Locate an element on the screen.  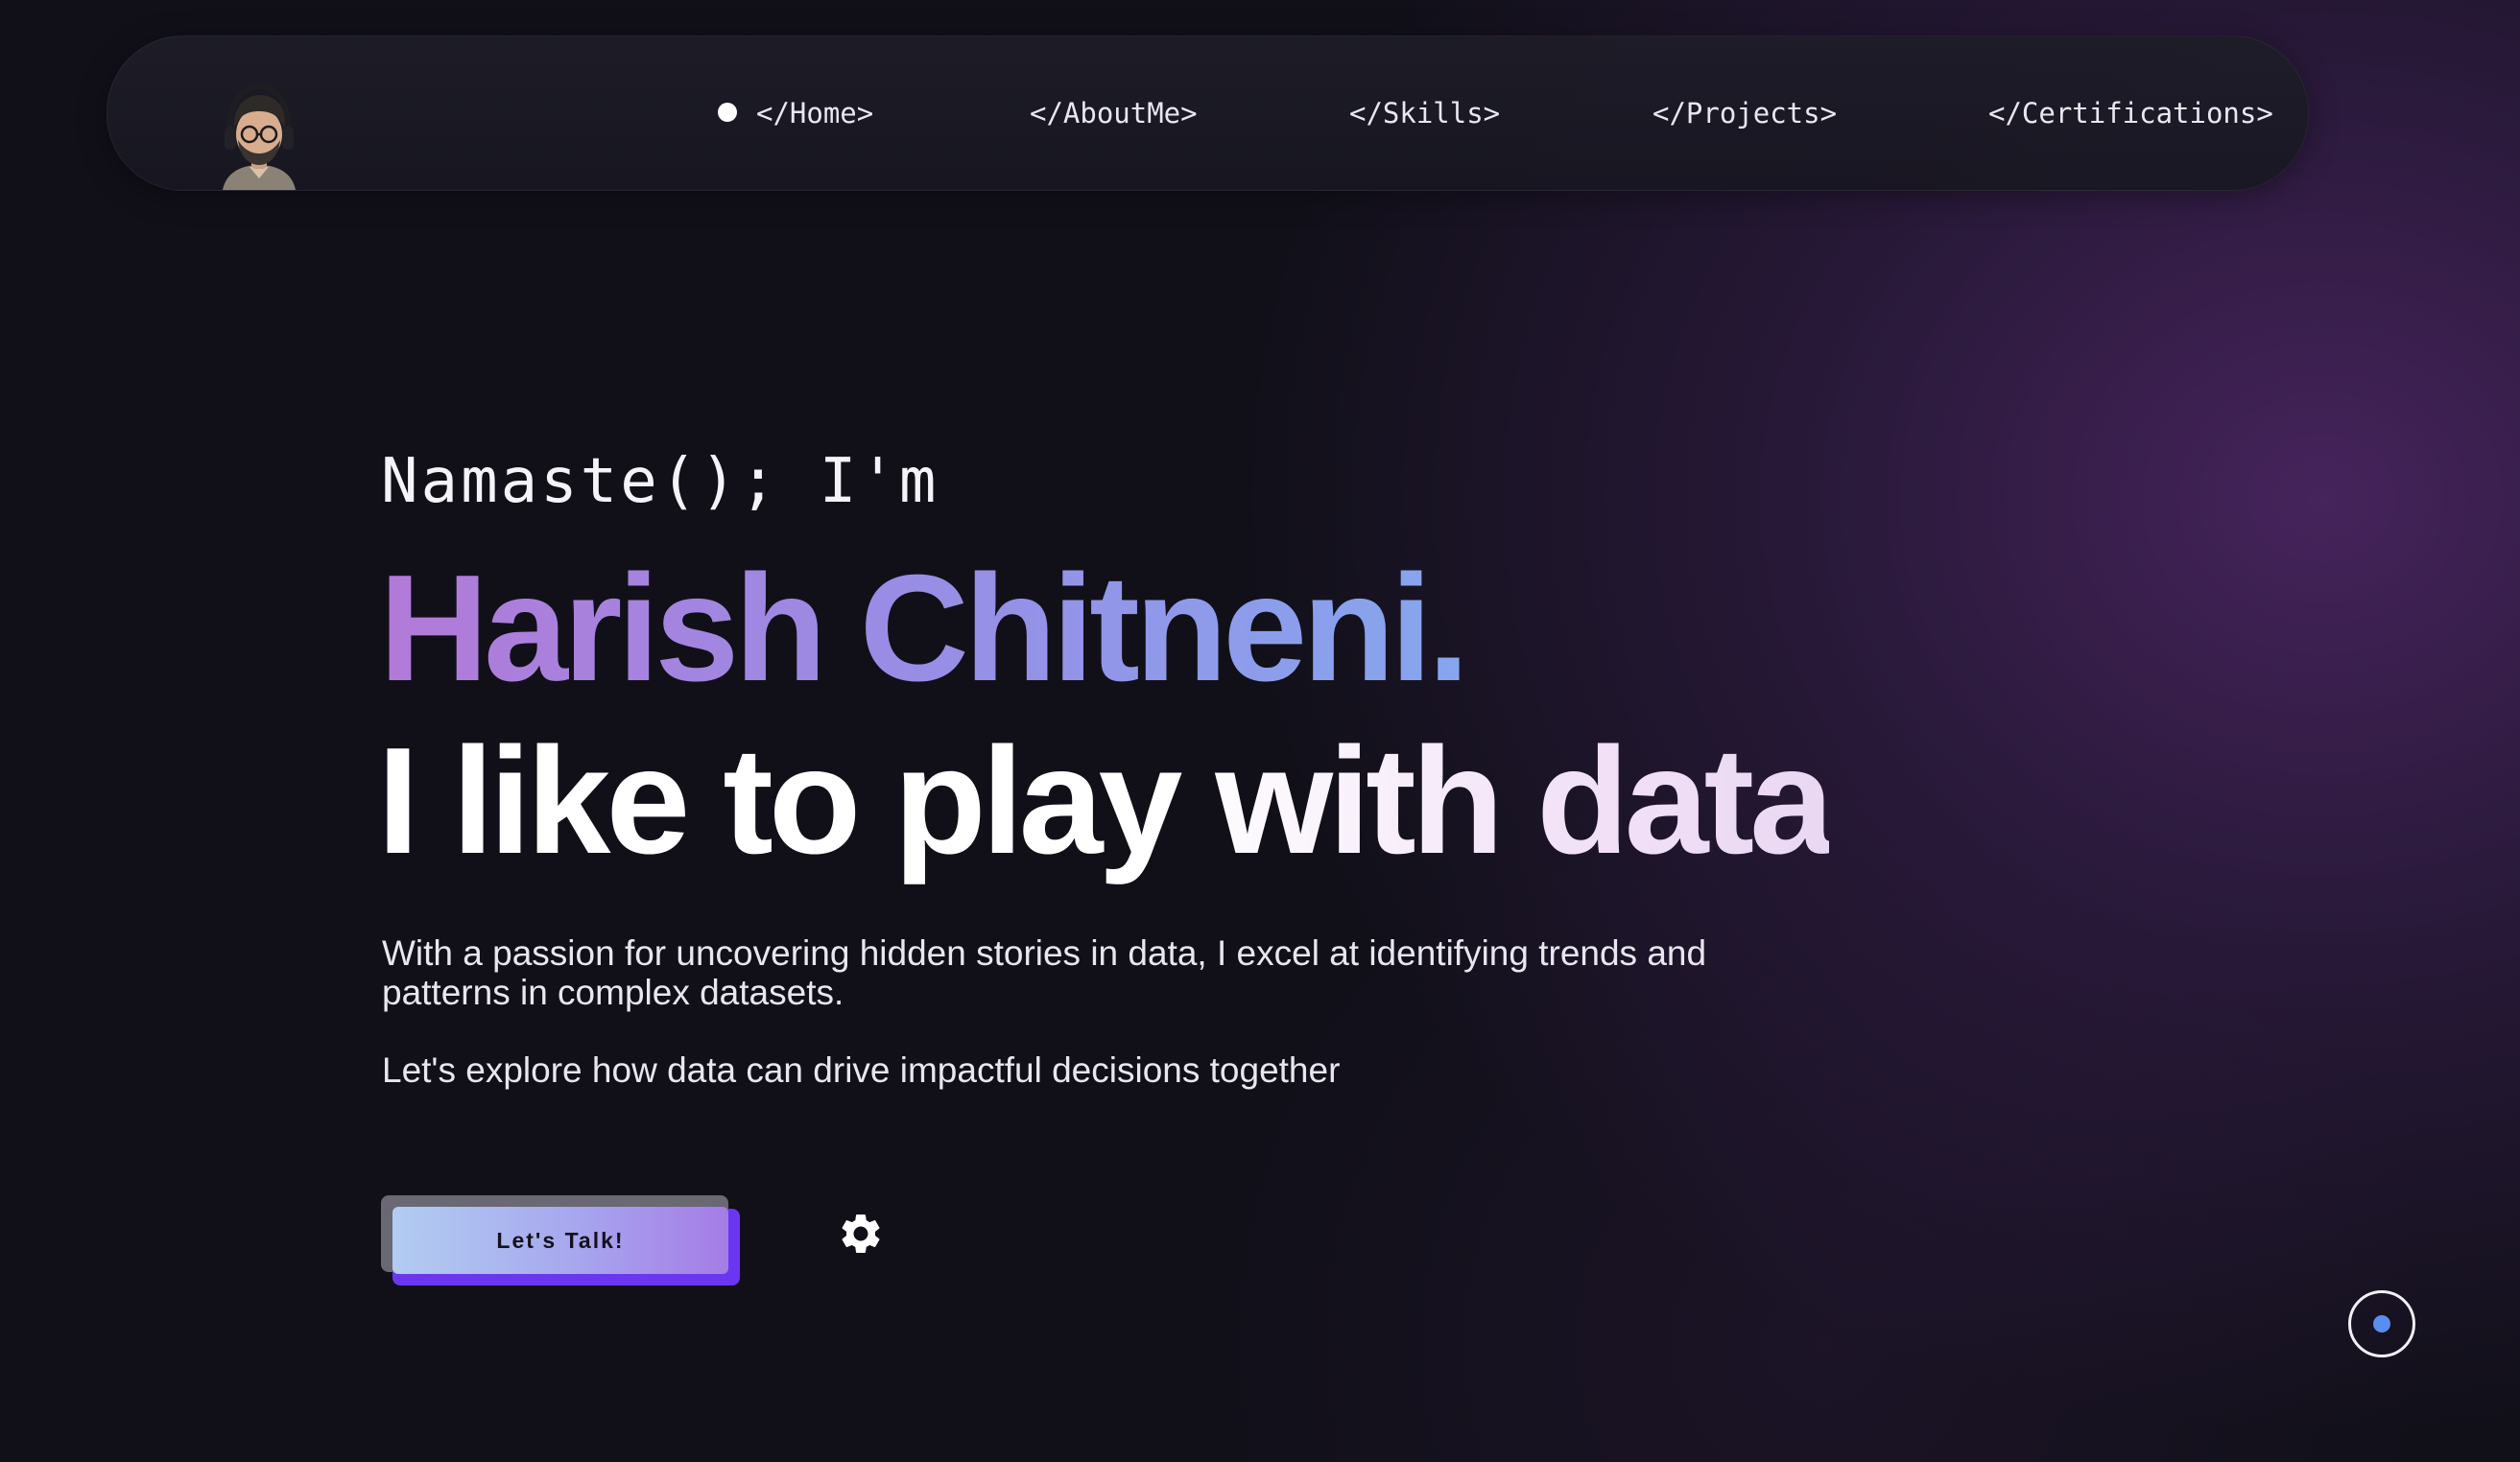
nav-skills-label: </Skills> is located at coordinates (1425, 113).